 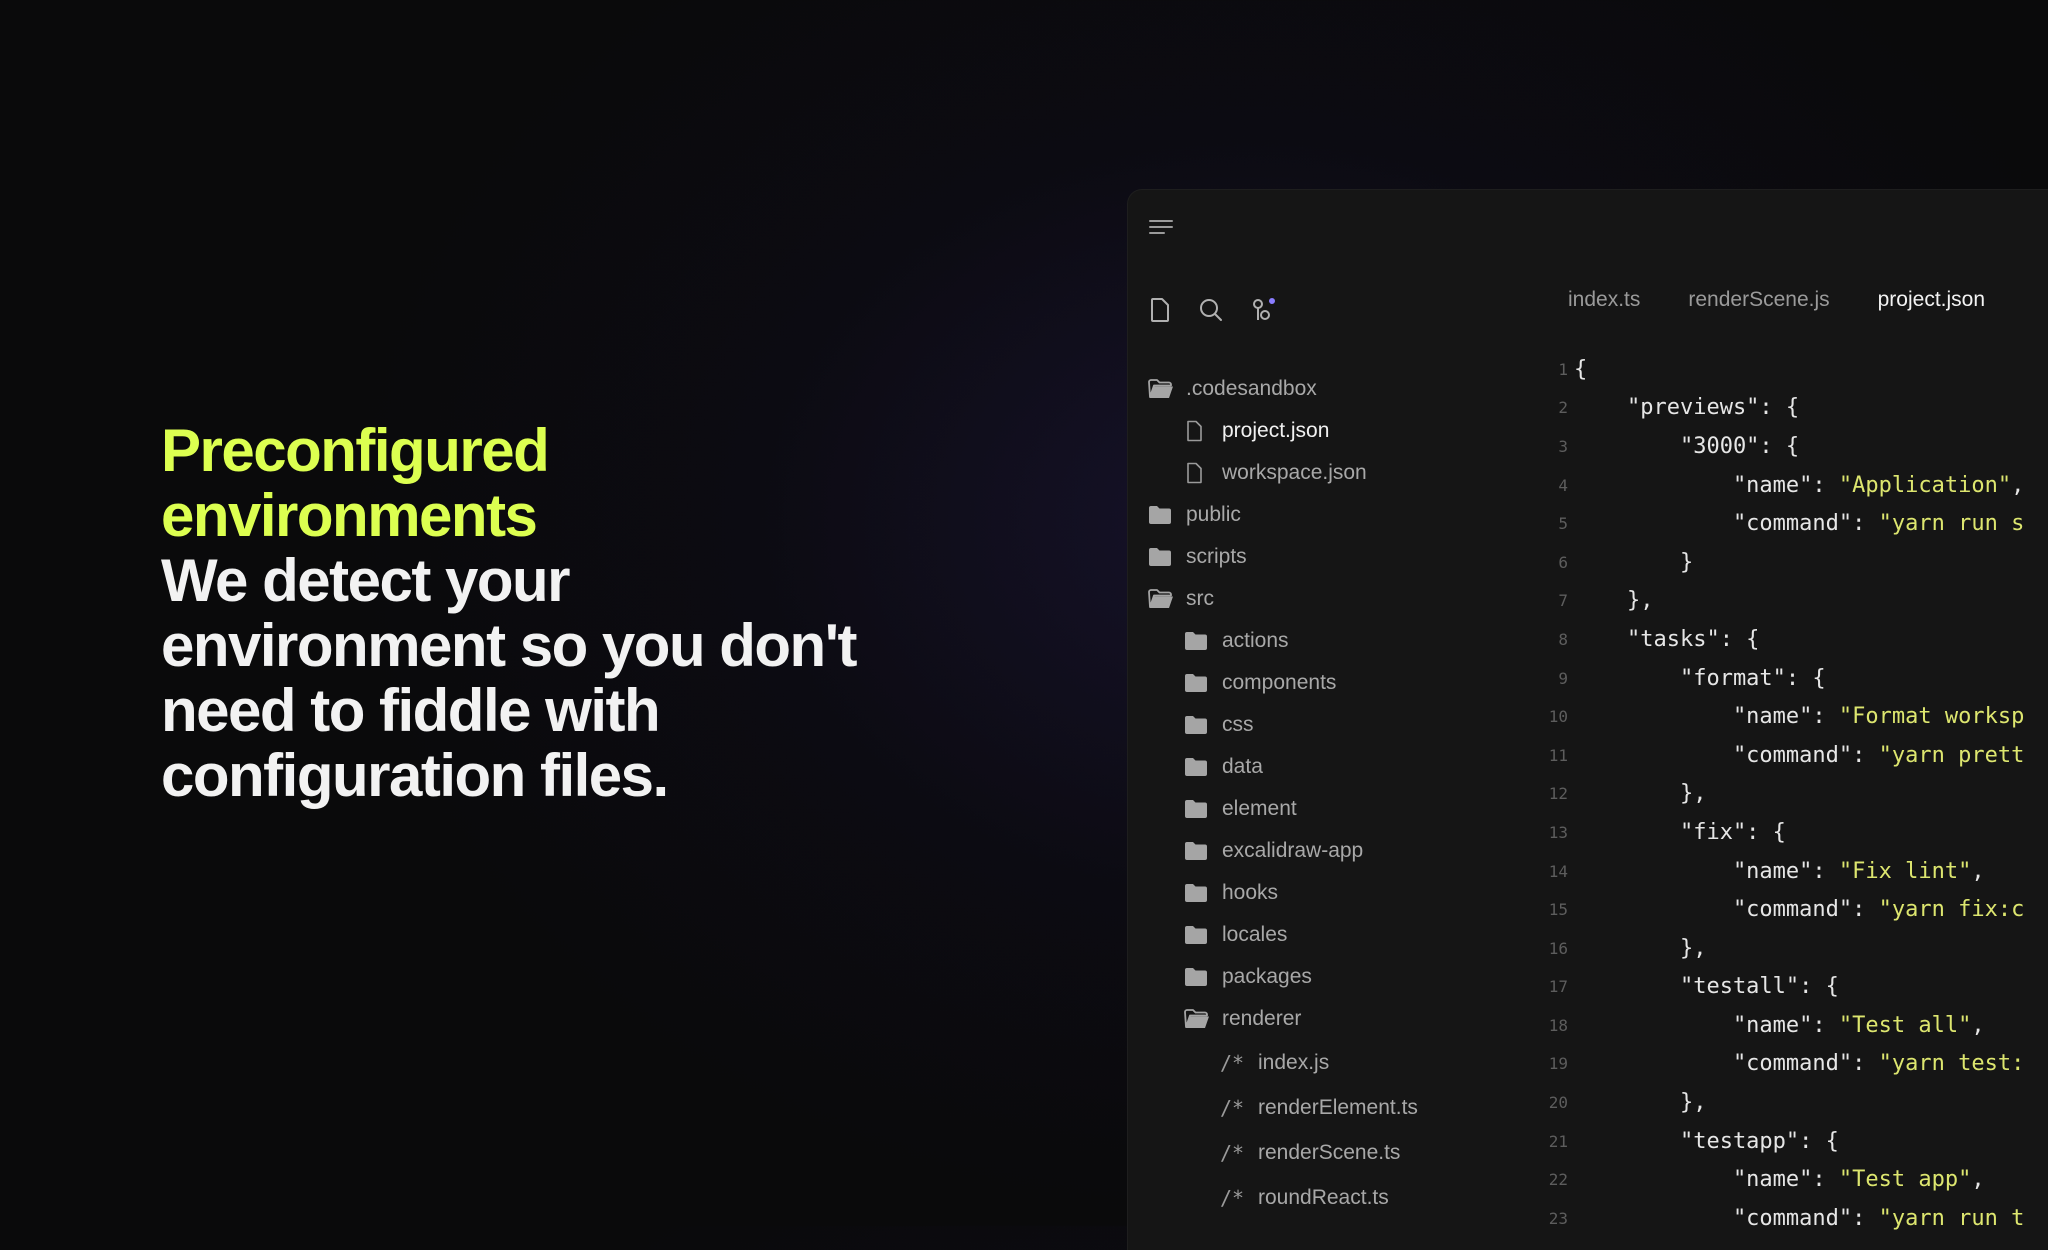 What do you see at coordinates (1318, 809) in the screenshot?
I see `tree-item: element` at bounding box center [1318, 809].